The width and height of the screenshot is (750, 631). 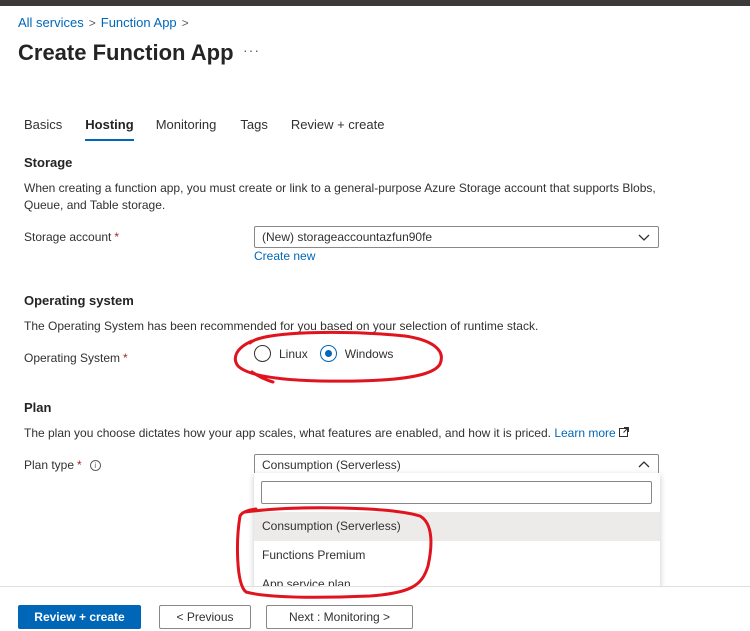 I want to click on storage-account-label: Storage account *, so click(x=71, y=237).